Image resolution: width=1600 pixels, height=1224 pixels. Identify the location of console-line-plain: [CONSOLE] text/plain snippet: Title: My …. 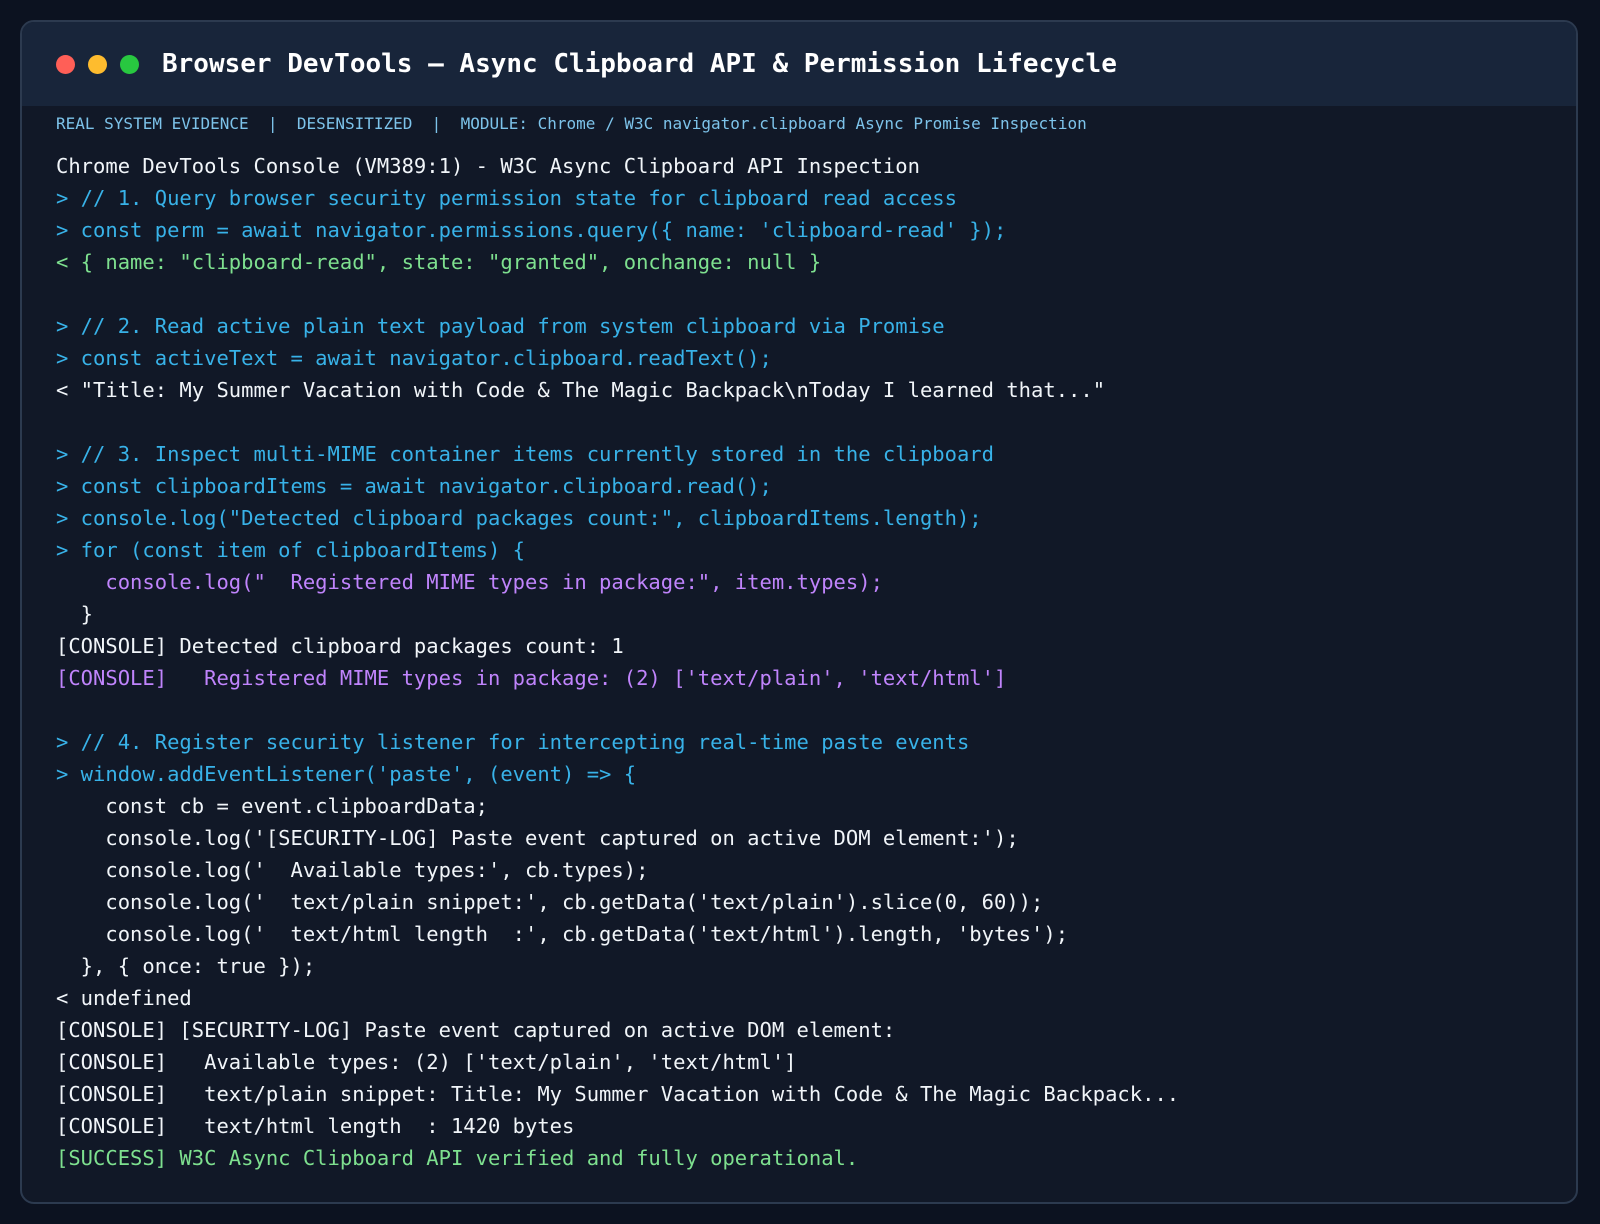
(618, 1094).